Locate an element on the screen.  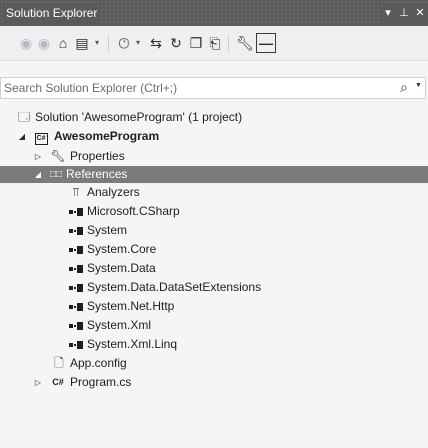
show-all-files-icon: ⎗ is located at coordinates (215, 43).